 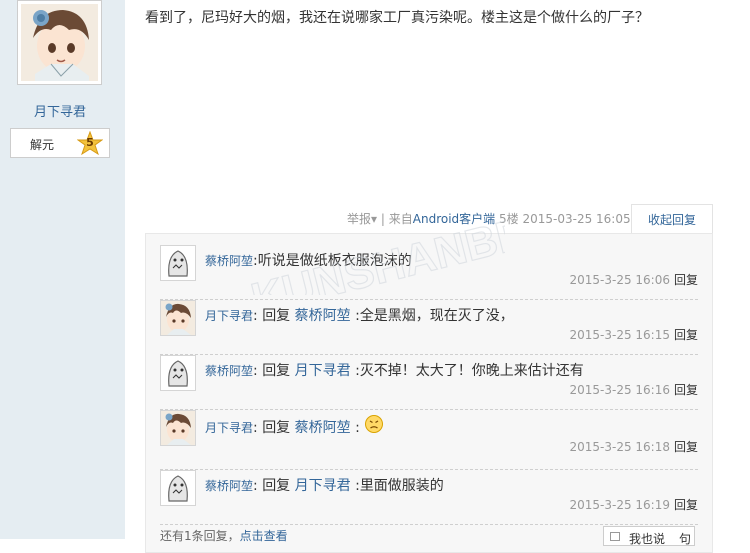 I want to click on comment-body: 全是黑烟，现在灭了没，, so click(x=436, y=316).